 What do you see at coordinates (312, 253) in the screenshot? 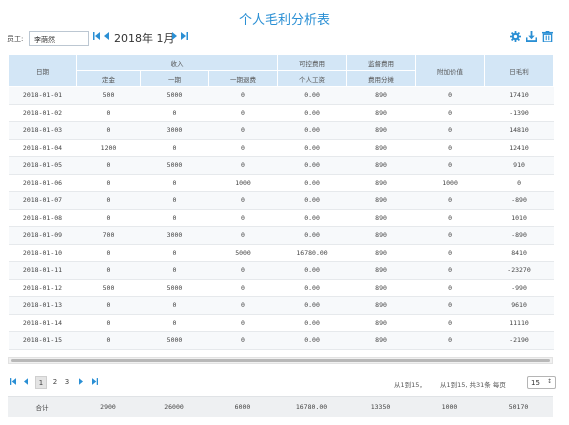
I see `cell-personal-salary: 16780.00` at bounding box center [312, 253].